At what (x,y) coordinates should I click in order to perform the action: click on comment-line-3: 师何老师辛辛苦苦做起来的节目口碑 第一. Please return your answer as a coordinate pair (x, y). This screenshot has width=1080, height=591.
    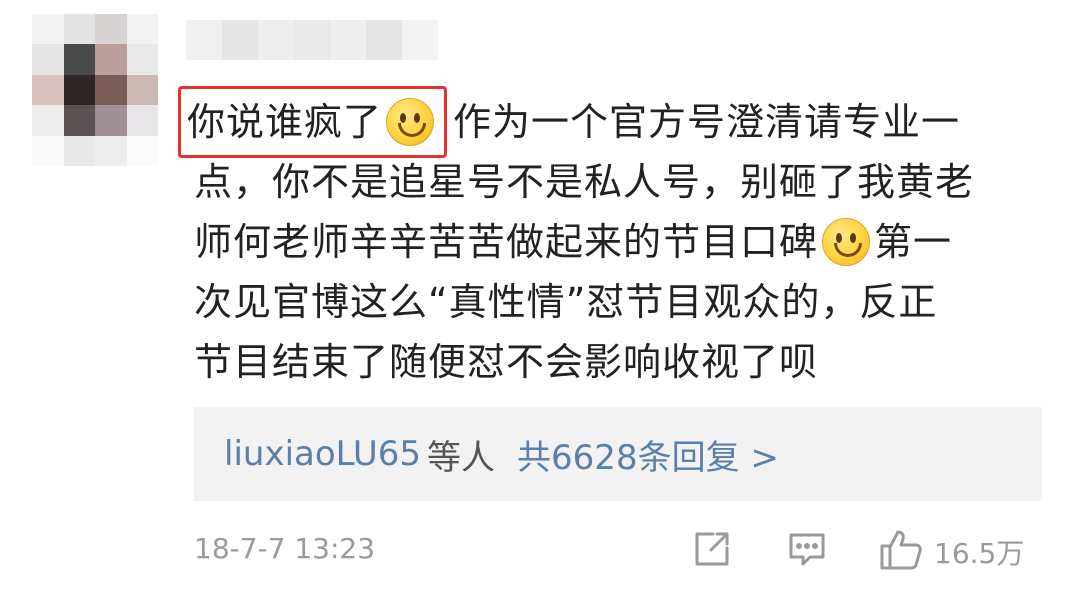
    Looking at the image, I should click on (573, 242).